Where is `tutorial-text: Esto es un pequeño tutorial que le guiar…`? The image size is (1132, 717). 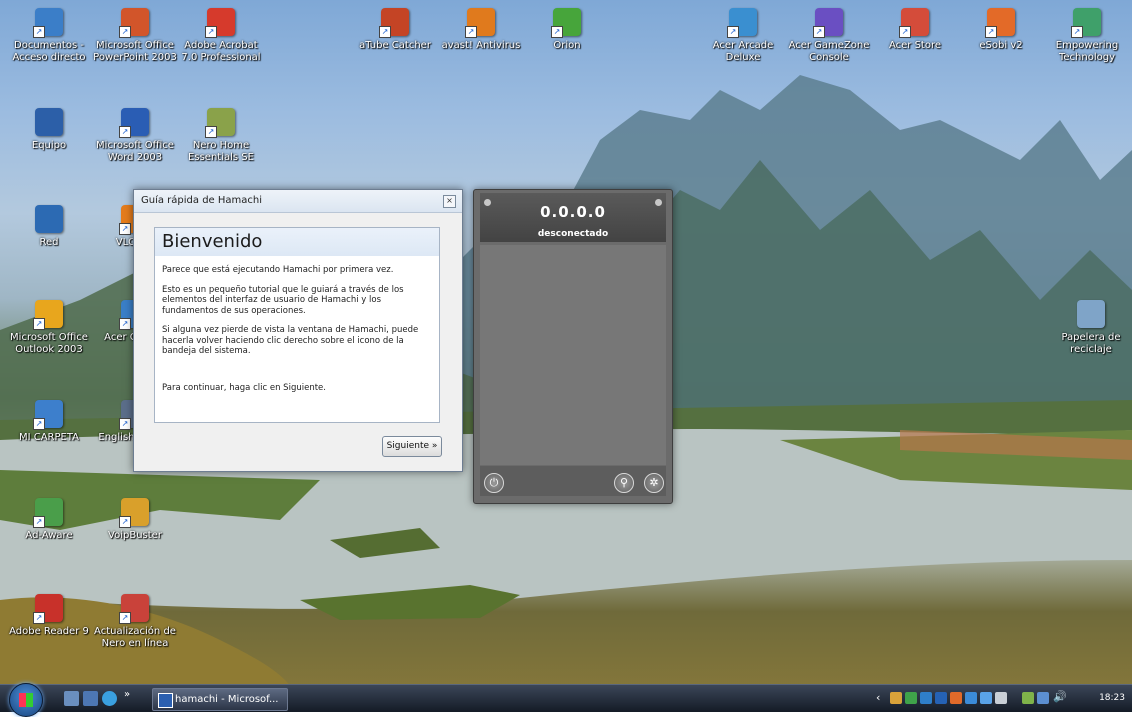
tutorial-text: Esto es un pequeño tutorial que le guiar… is located at coordinates (283, 300).